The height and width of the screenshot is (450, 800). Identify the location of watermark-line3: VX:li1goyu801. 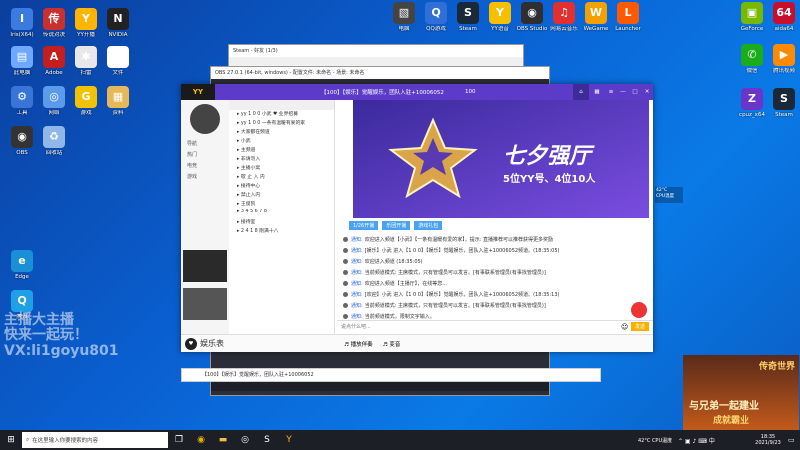
(61, 350).